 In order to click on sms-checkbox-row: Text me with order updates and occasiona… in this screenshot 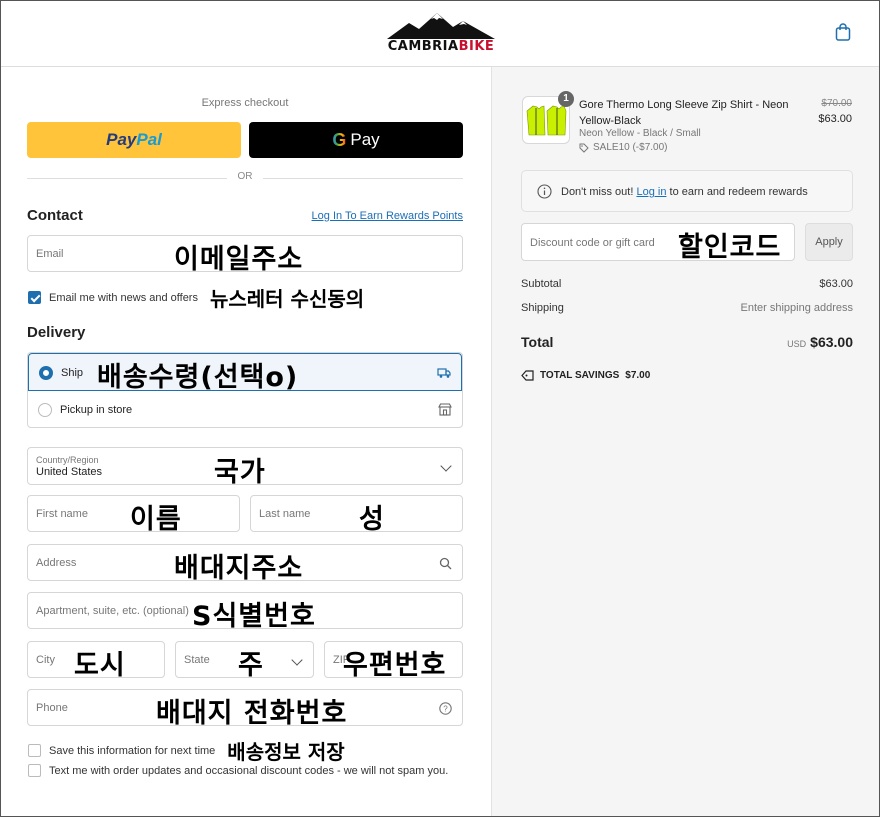, I will do `click(238, 770)`.